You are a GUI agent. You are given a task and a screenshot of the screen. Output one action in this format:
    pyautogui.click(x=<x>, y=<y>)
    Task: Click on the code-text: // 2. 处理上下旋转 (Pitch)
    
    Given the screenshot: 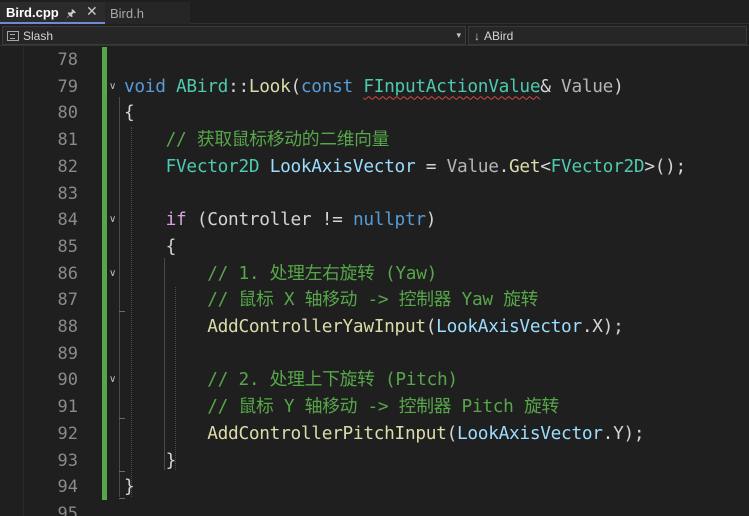 What is the action you would take?
    pyautogui.click(x=291, y=380)
    